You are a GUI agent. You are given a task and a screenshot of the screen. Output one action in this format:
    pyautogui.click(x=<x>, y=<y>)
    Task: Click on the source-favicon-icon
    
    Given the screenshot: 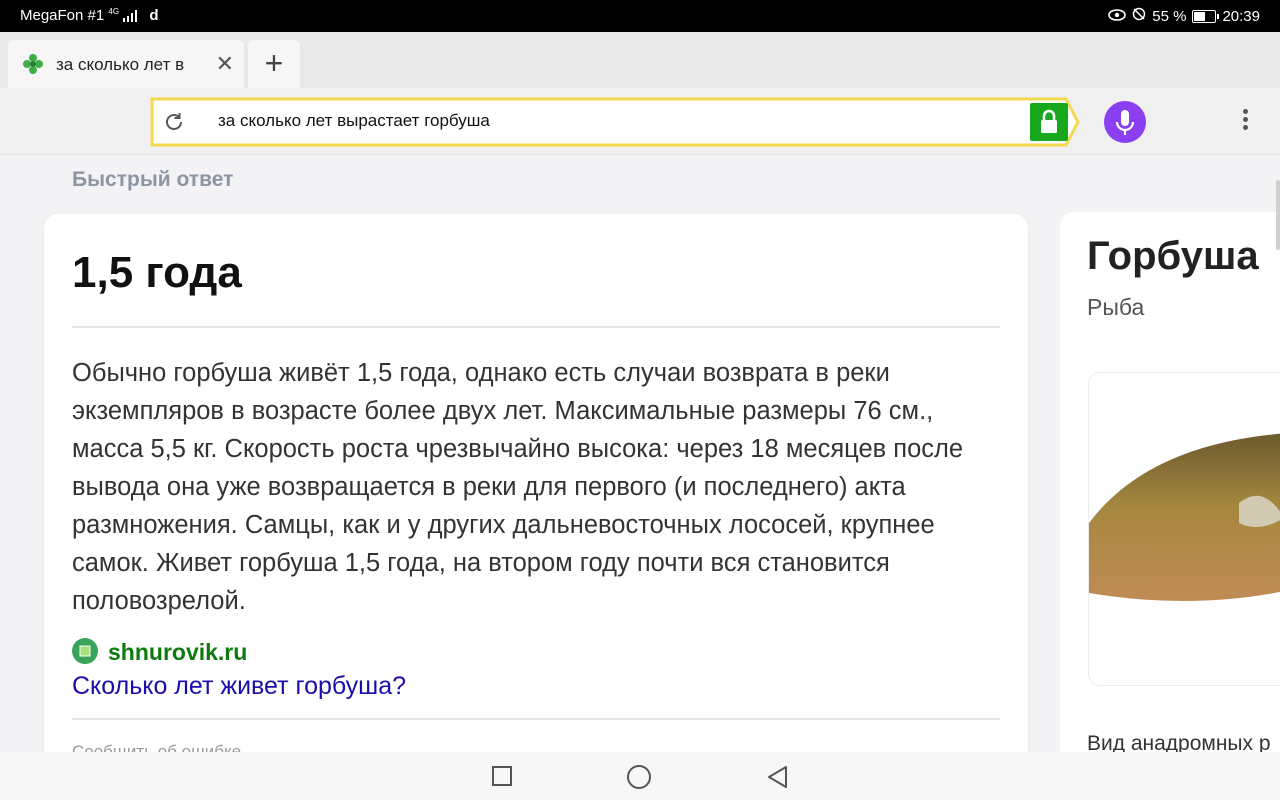 What is the action you would take?
    pyautogui.click(x=85, y=651)
    